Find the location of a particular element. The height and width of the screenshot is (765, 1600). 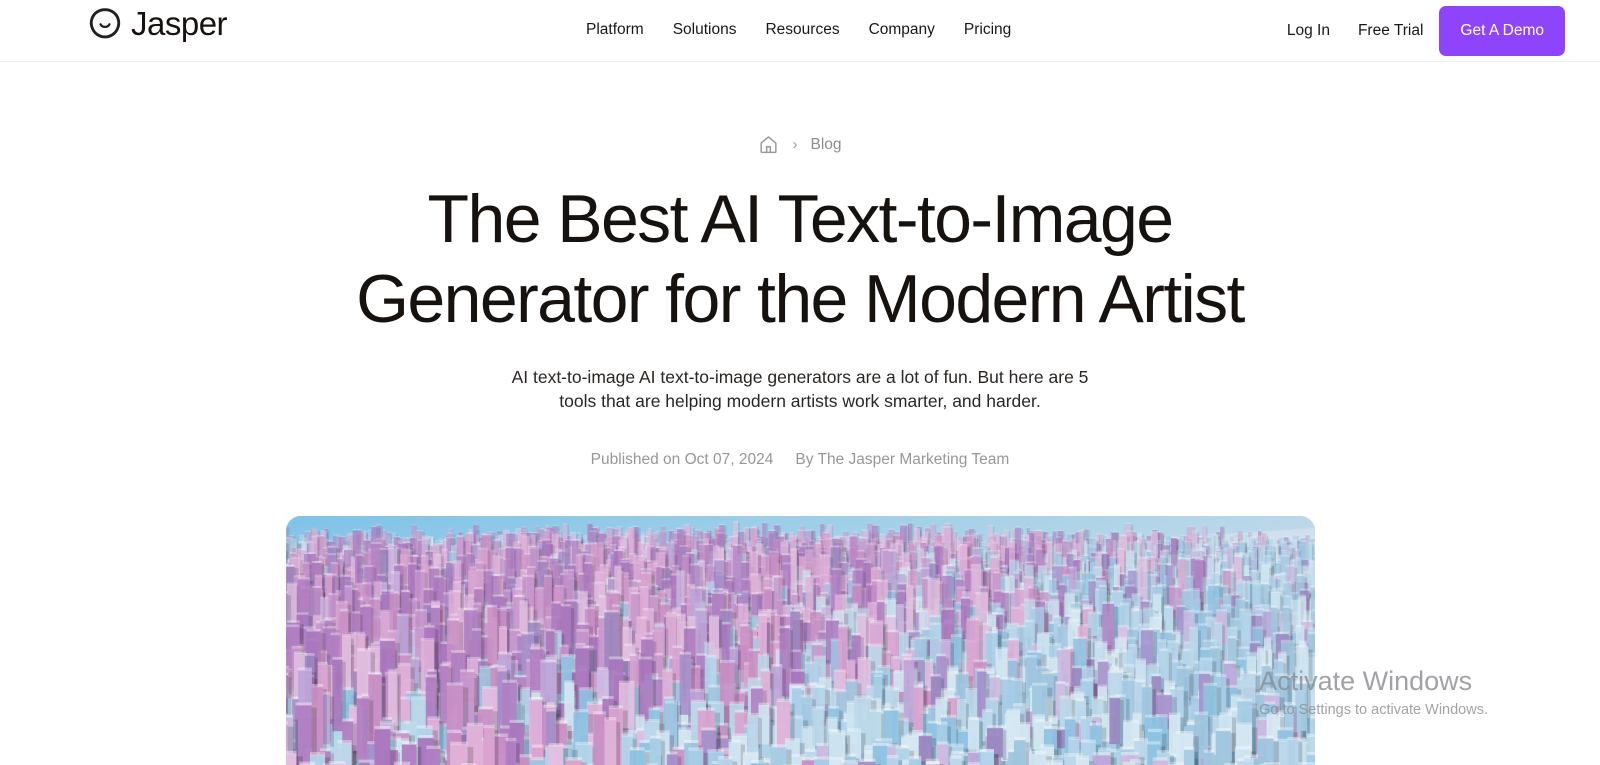

article-author: By The Jasper Marketing Team is located at coordinates (902, 459).